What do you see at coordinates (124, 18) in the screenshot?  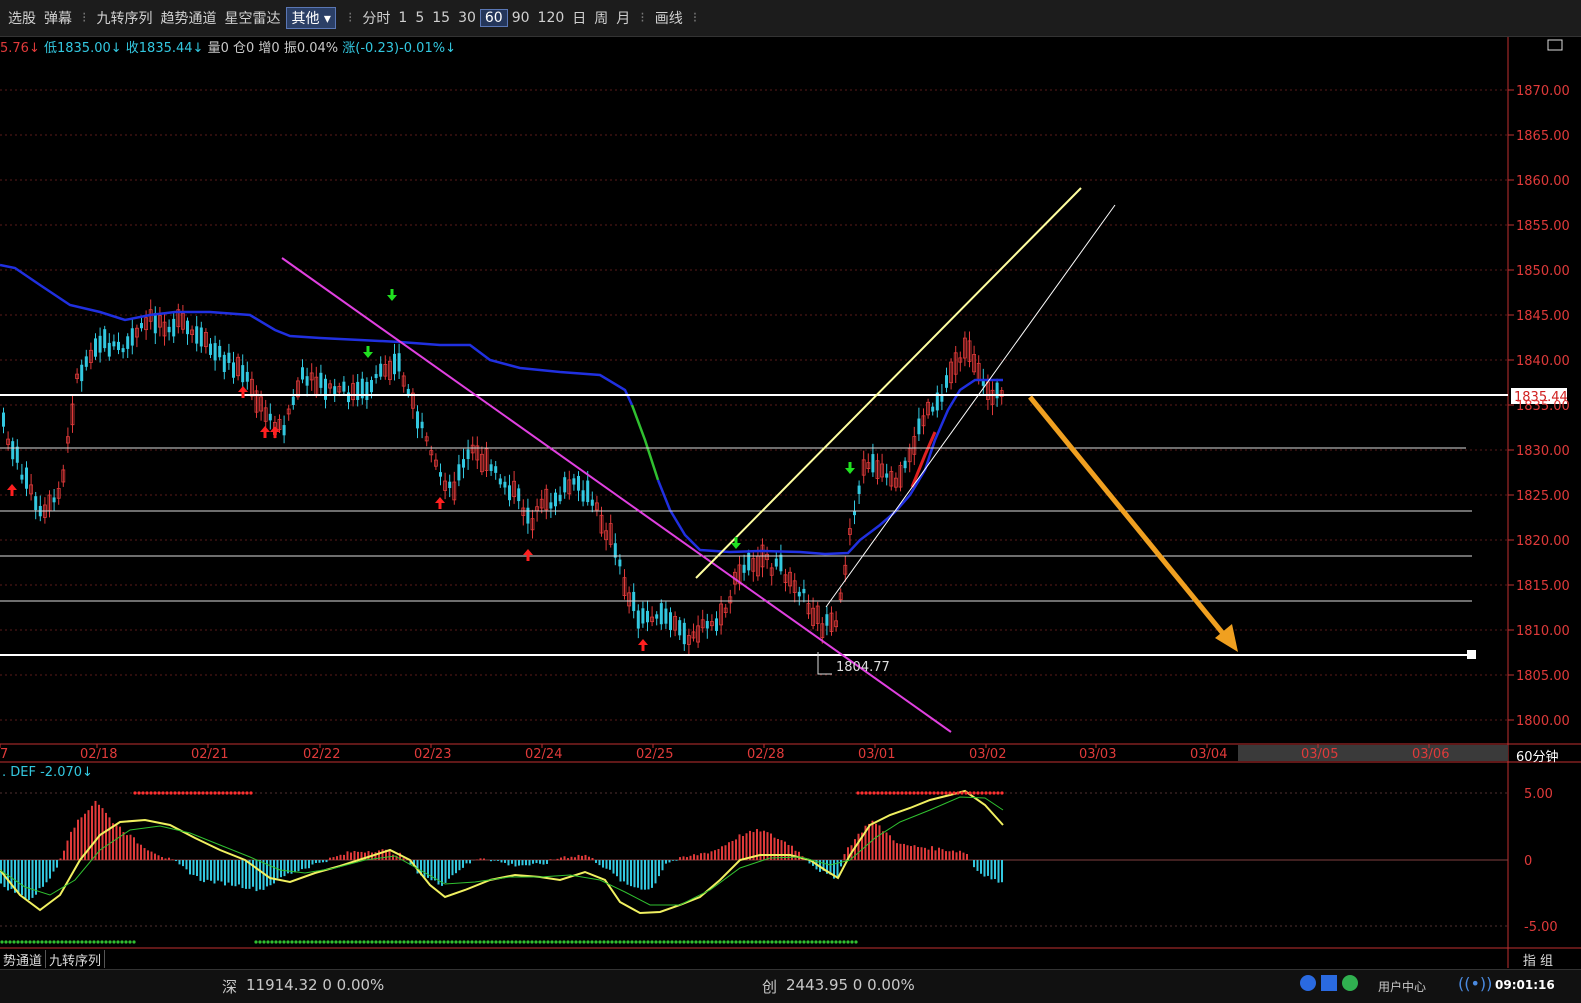 I see `menu-jiuzhuan: 九转序列` at bounding box center [124, 18].